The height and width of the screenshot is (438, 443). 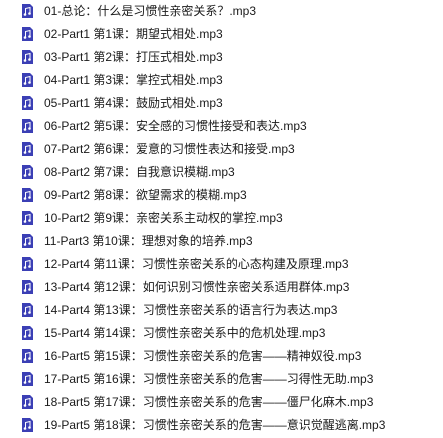 I want to click on file-row: 15-Part4 第14课：习惯性亲密关系中的危机处理.mp3, so click(x=221, y=333).